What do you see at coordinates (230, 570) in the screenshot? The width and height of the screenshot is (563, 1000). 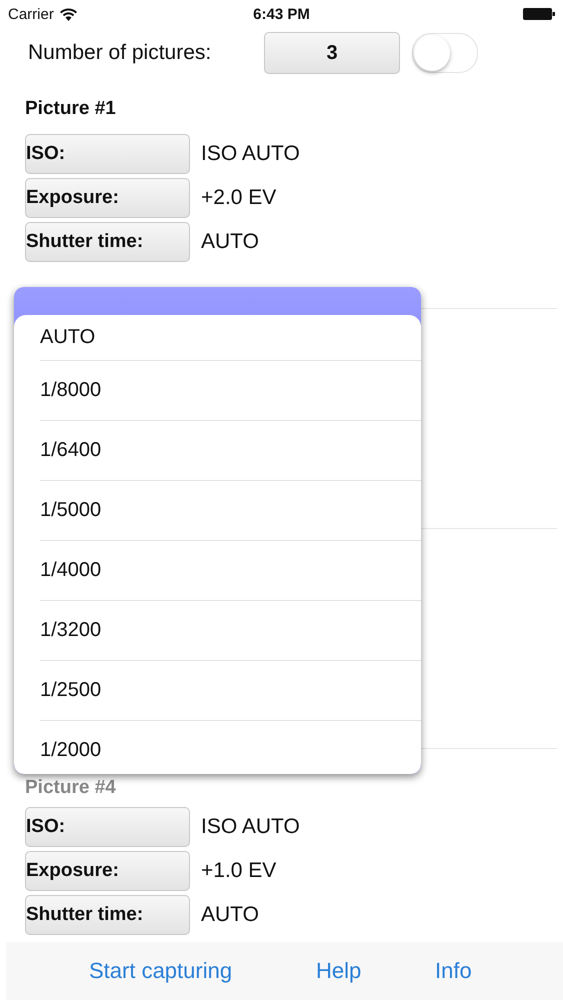 I see `picker-option: 1/4000` at bounding box center [230, 570].